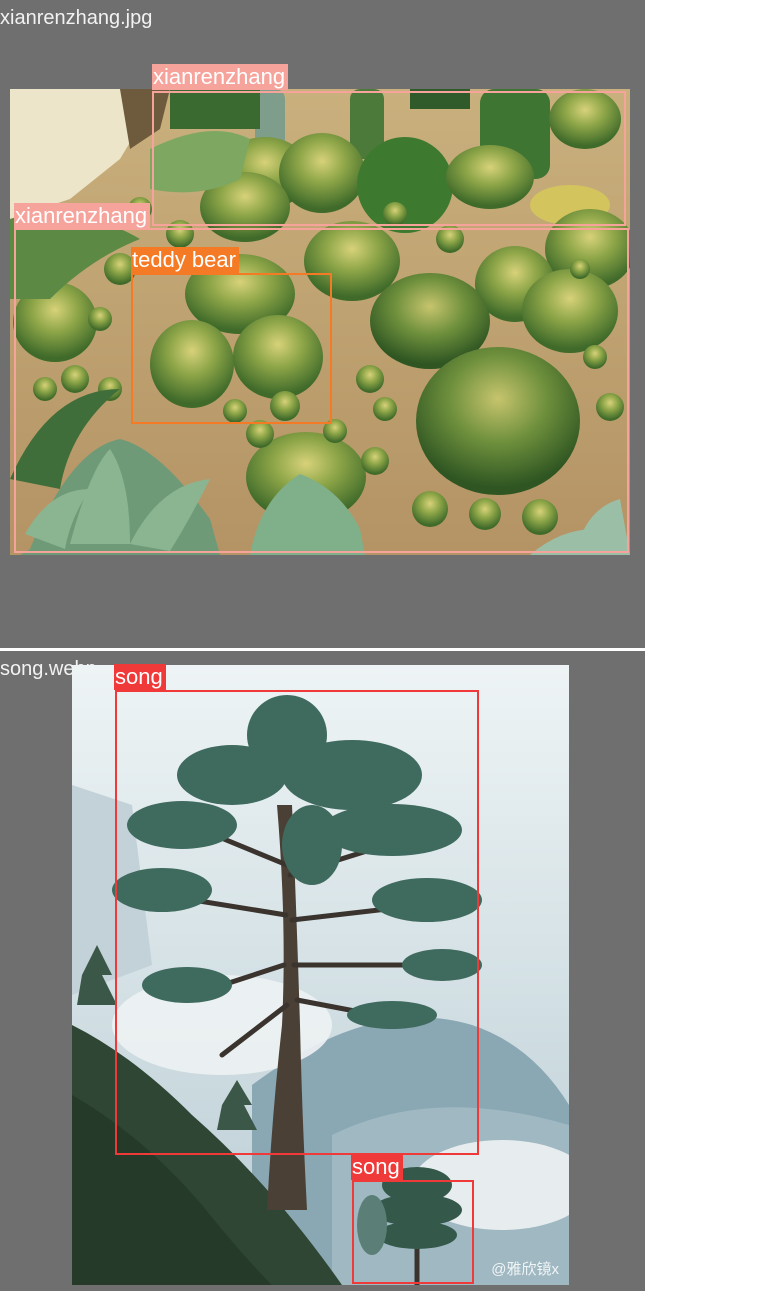 Image resolution: width=773 pixels, height=1291 pixels. What do you see at coordinates (377, 1167) in the screenshot?
I see `detection-label-song-small: song` at bounding box center [377, 1167].